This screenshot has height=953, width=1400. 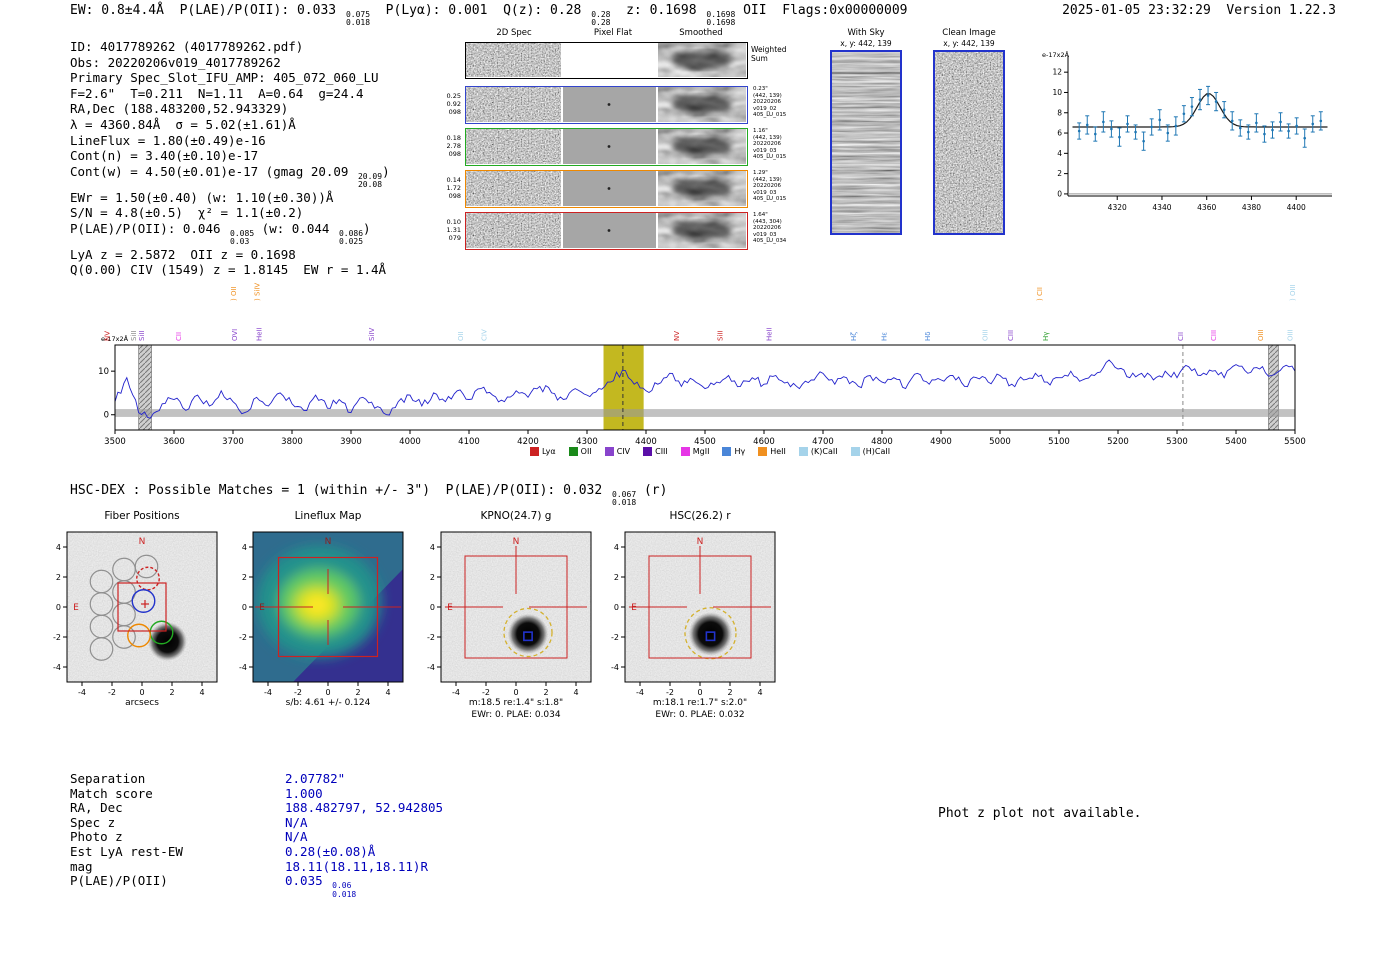 What do you see at coordinates (174, 442) in the screenshot?
I see `x-tick-label: 3600` at bounding box center [174, 442].